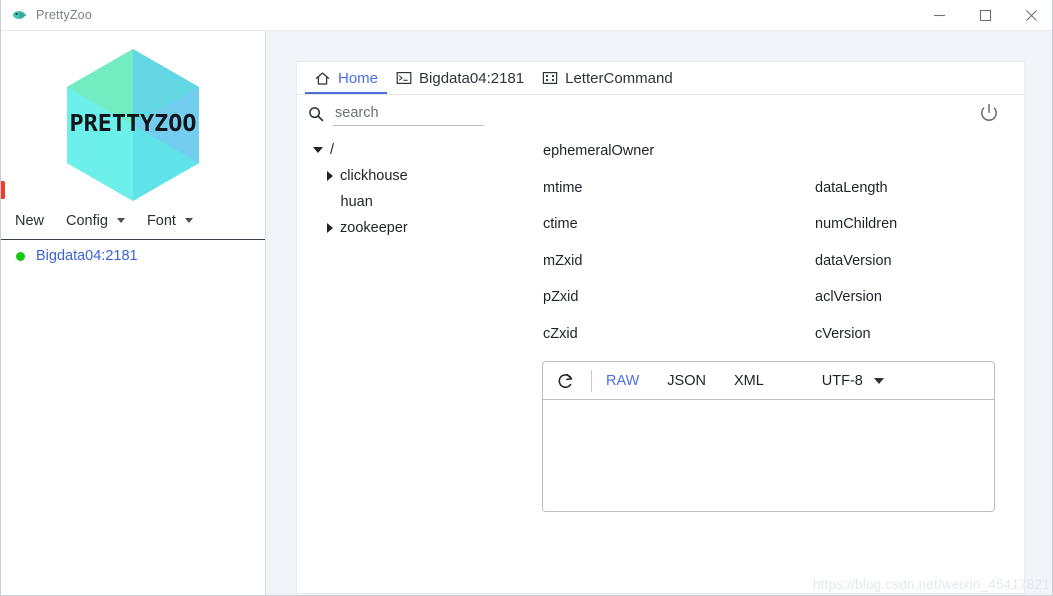 This screenshot has width=1053, height=596. I want to click on watermark: https://blog.csdn.net/weixin_45417821, so click(931, 584).